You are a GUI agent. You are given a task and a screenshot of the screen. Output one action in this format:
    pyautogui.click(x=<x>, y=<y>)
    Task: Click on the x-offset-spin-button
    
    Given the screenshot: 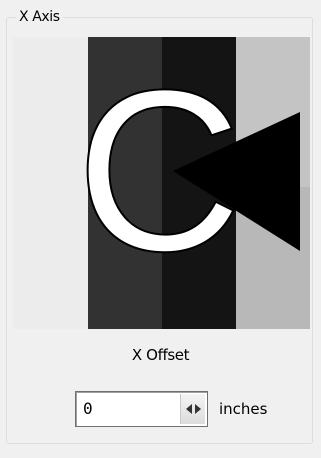 What is the action you would take?
    pyautogui.click(x=192, y=409)
    